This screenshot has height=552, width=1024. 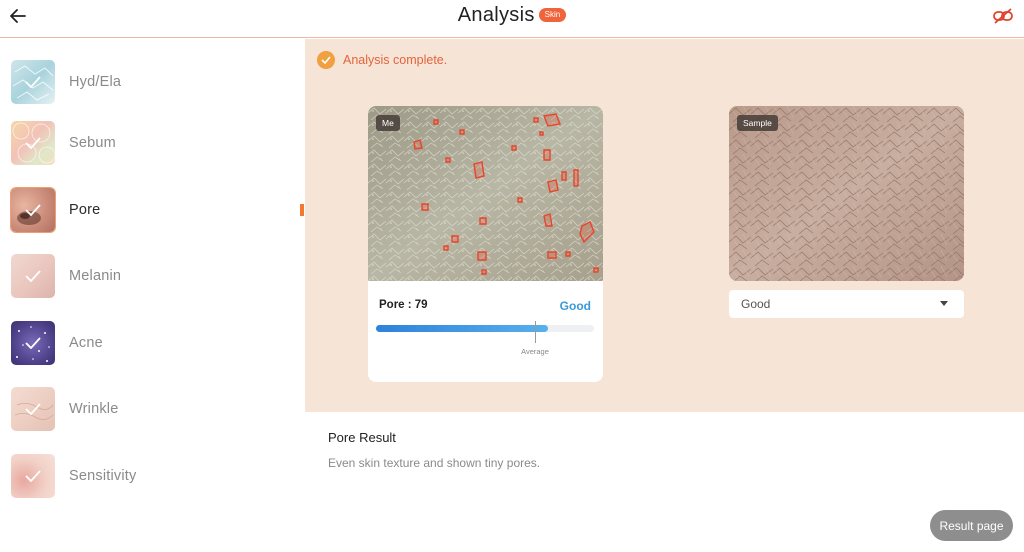 What do you see at coordinates (362, 437) in the screenshot?
I see `result-title: Pore Result` at bounding box center [362, 437].